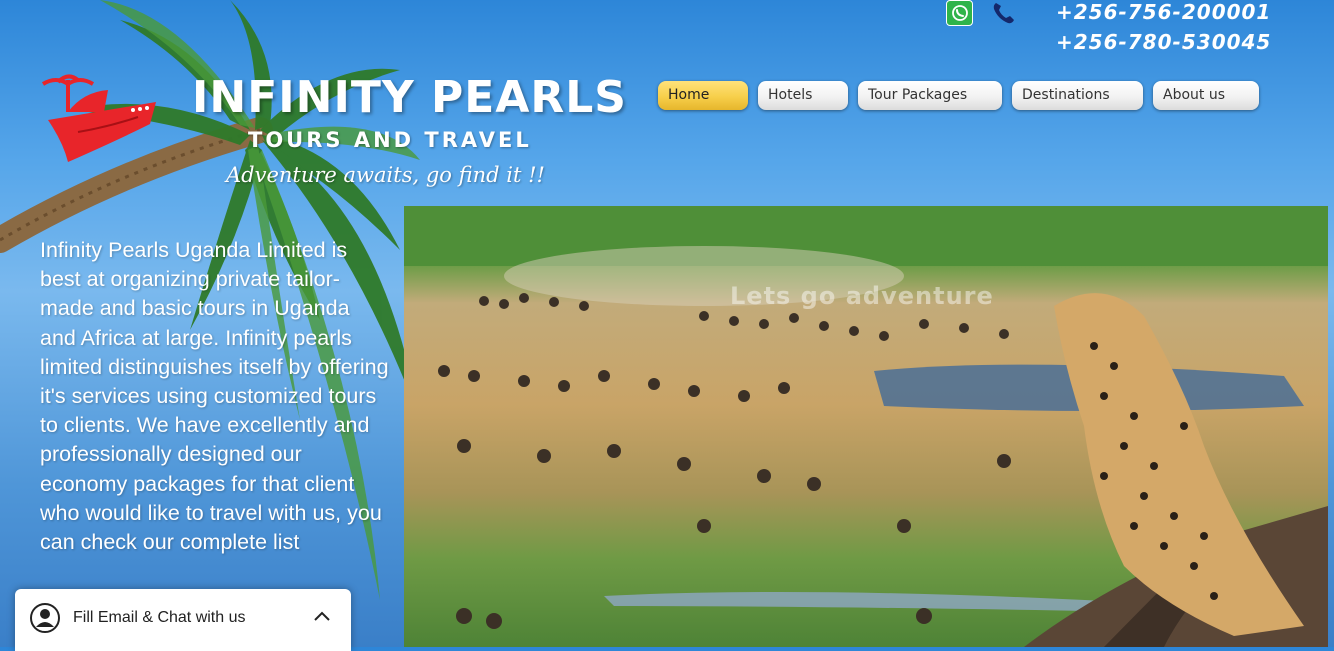 The image size is (1334, 651). I want to click on nav-hotels: Hotels, so click(803, 95).